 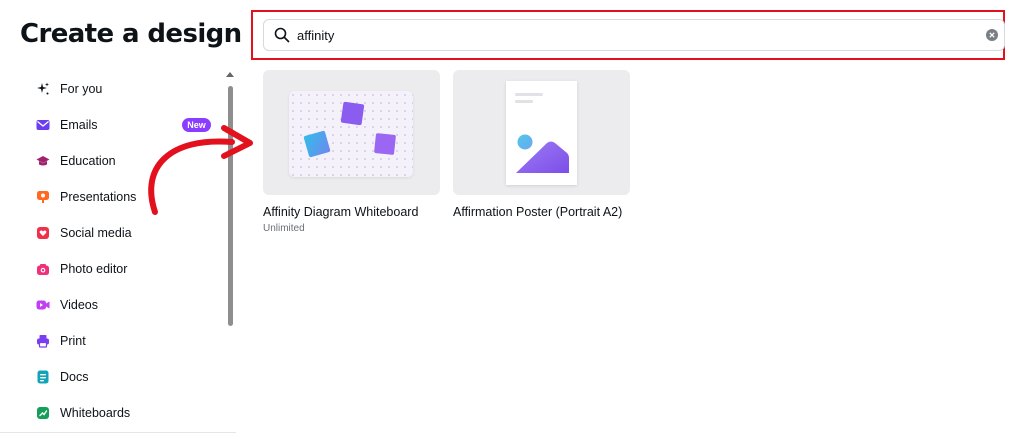 I want to click on blue-square, so click(x=317, y=144).